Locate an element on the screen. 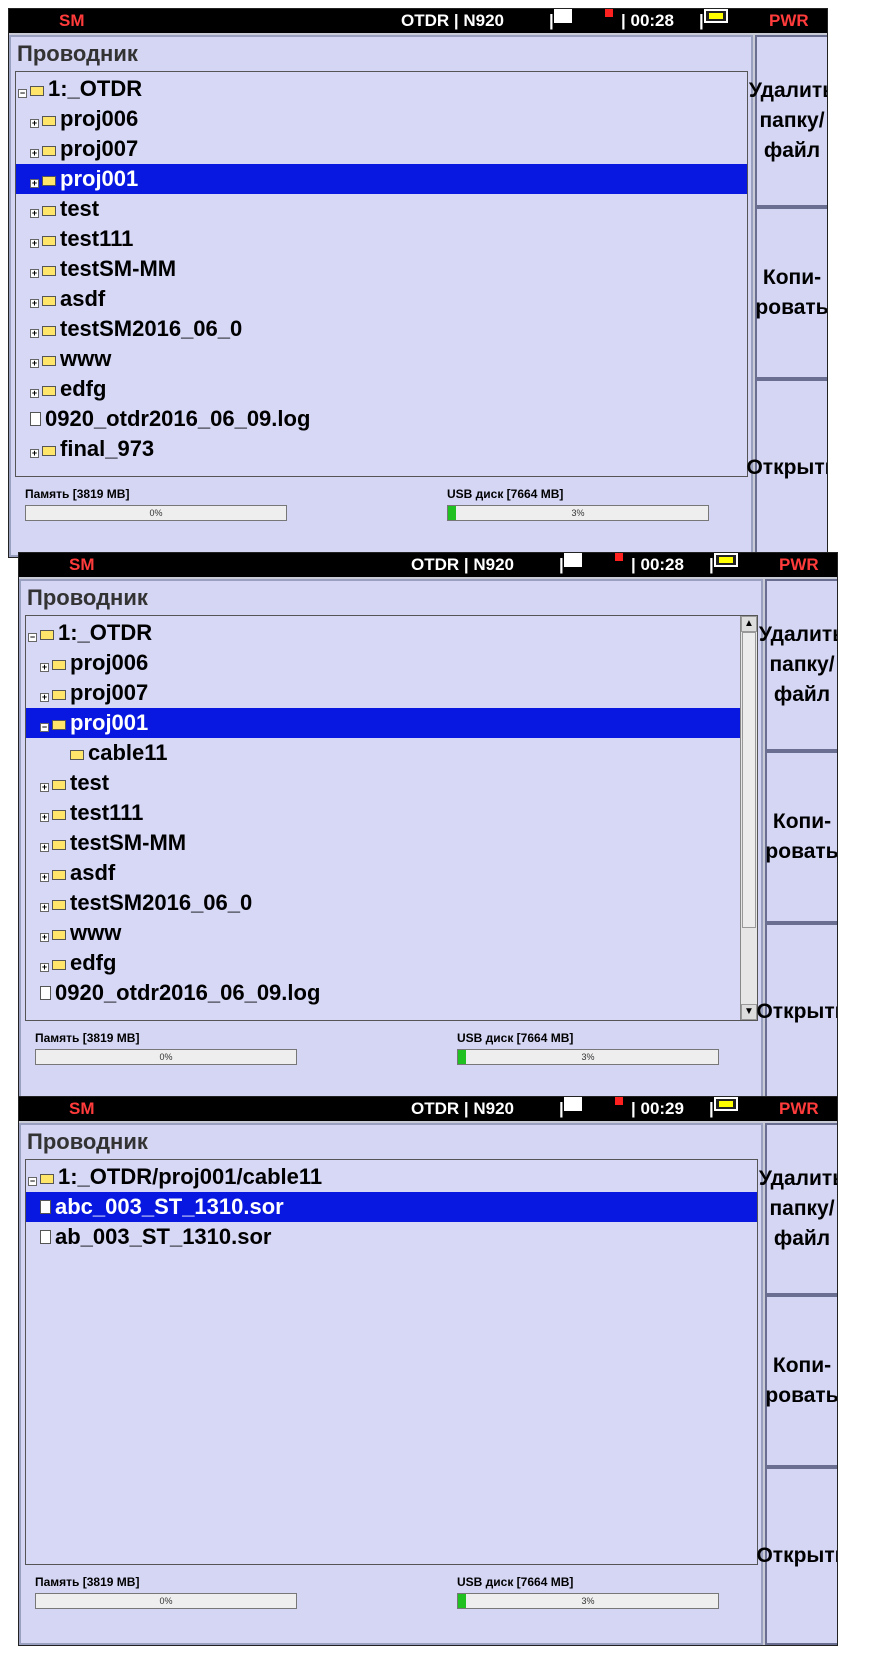  clock: | 00:29 is located at coordinates (657, 1108).